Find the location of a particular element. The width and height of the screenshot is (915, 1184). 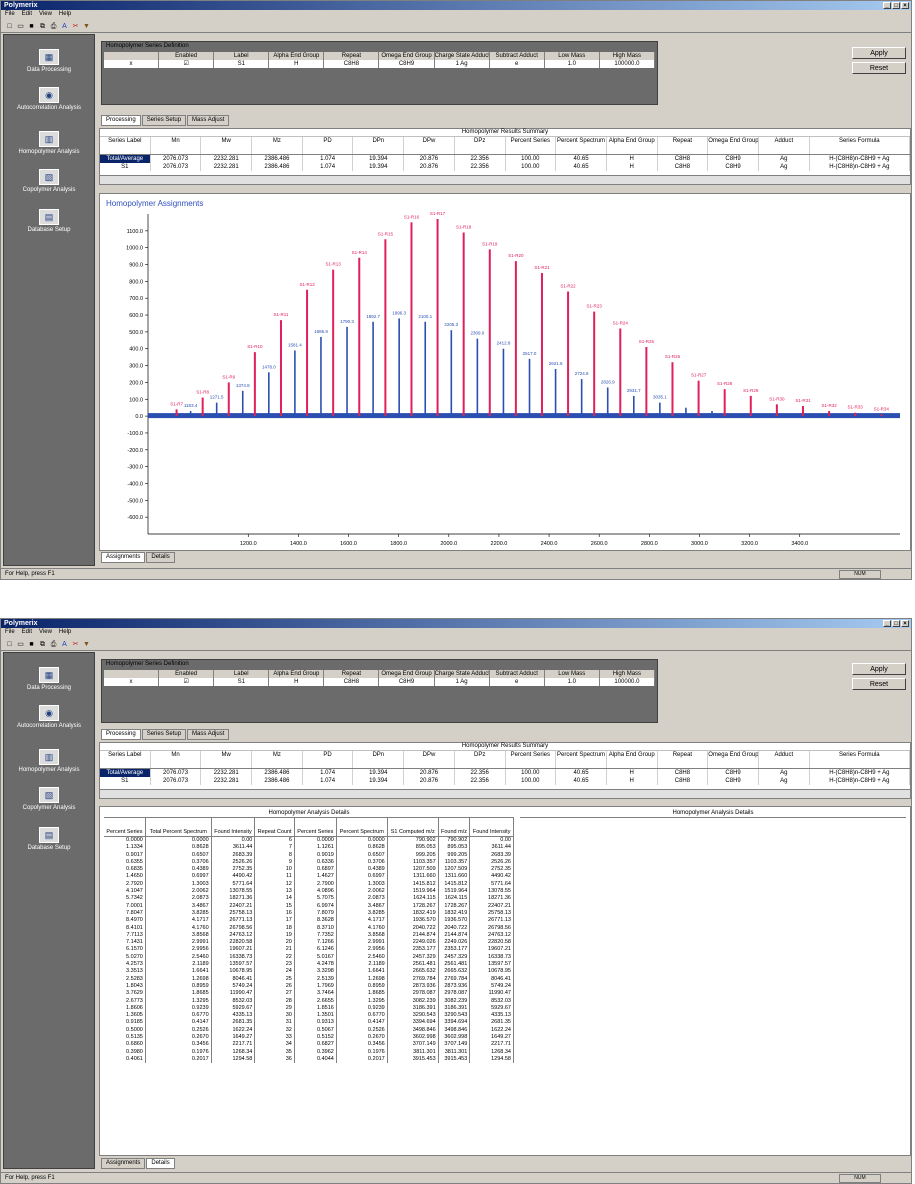

sidebar-item-homopolymer: ▥ Homopolymer Analysis is located at coordinates (49, 761).